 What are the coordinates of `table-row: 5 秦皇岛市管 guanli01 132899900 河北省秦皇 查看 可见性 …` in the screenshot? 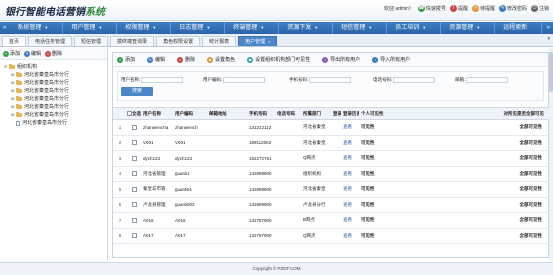 It's located at (331, 189).